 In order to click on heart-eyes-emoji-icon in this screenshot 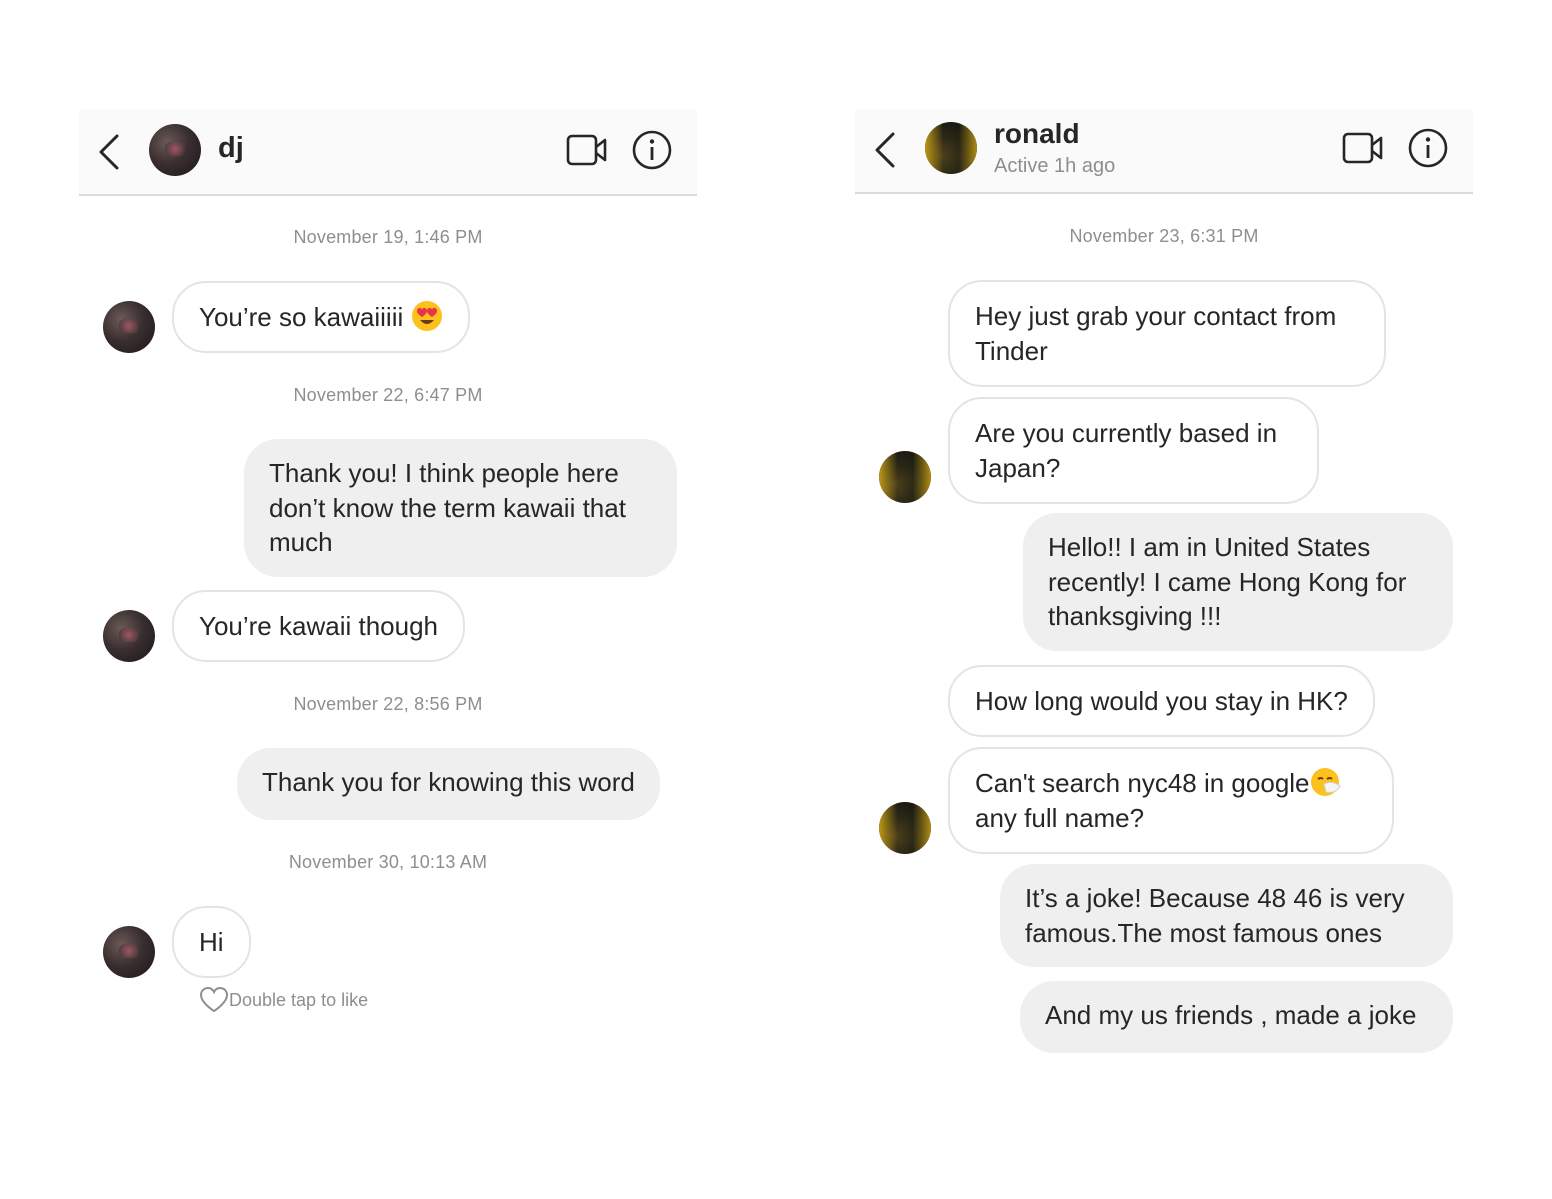, I will do `click(426, 316)`.